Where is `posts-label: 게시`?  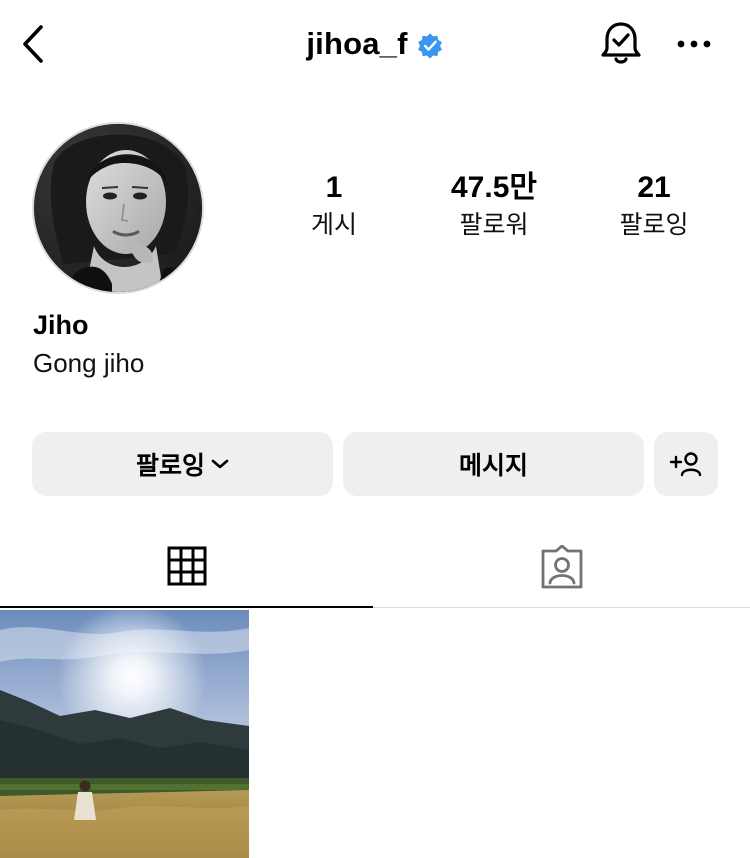
posts-label: 게시 is located at coordinates (333, 224).